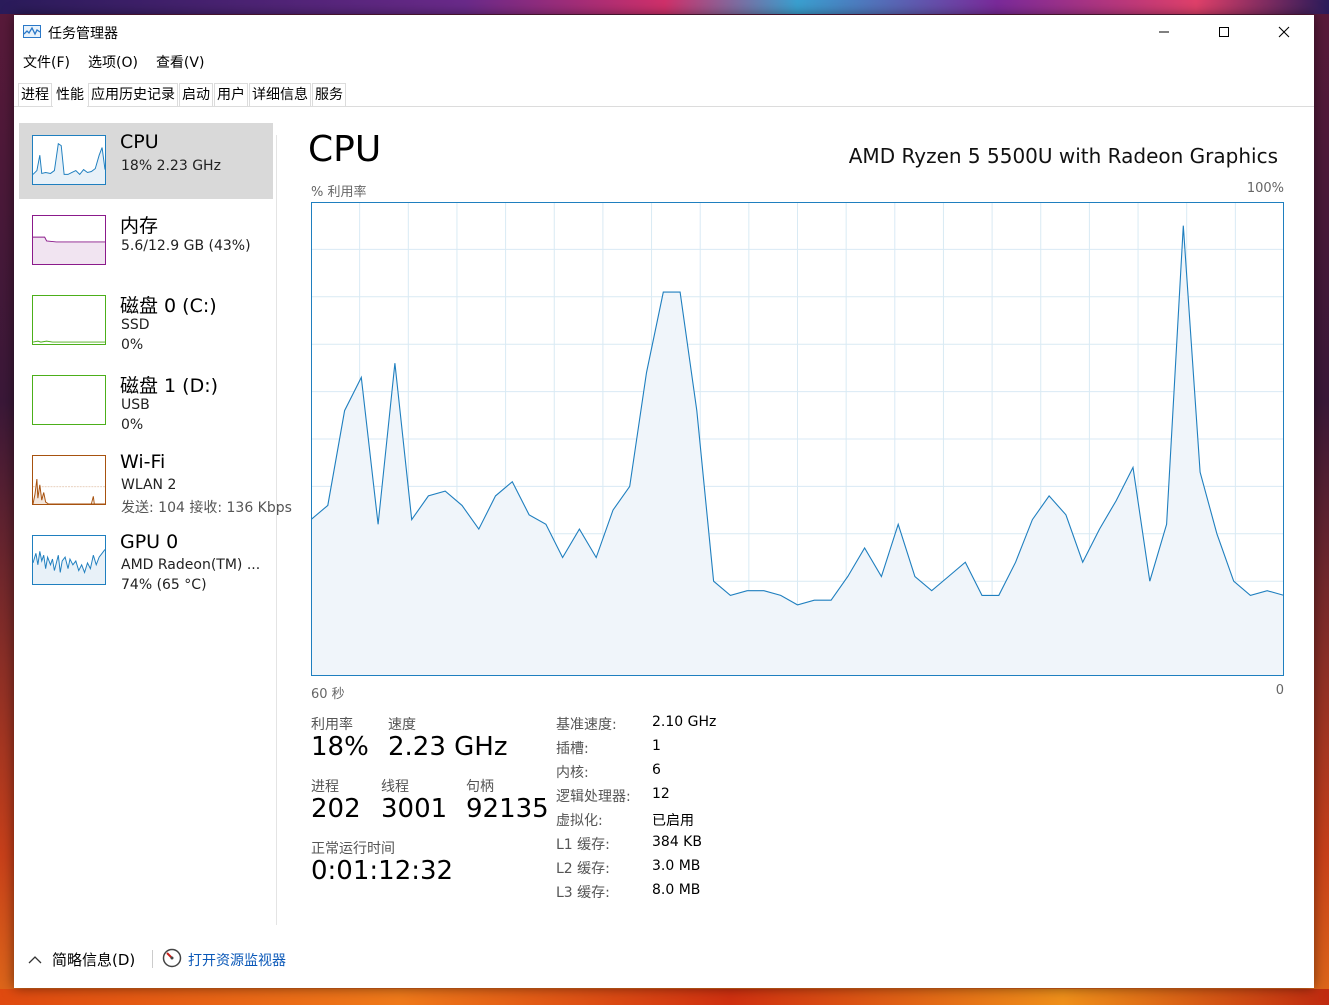  Describe the element at coordinates (329, 94) in the screenshot. I see `tab-services: 服务` at that location.